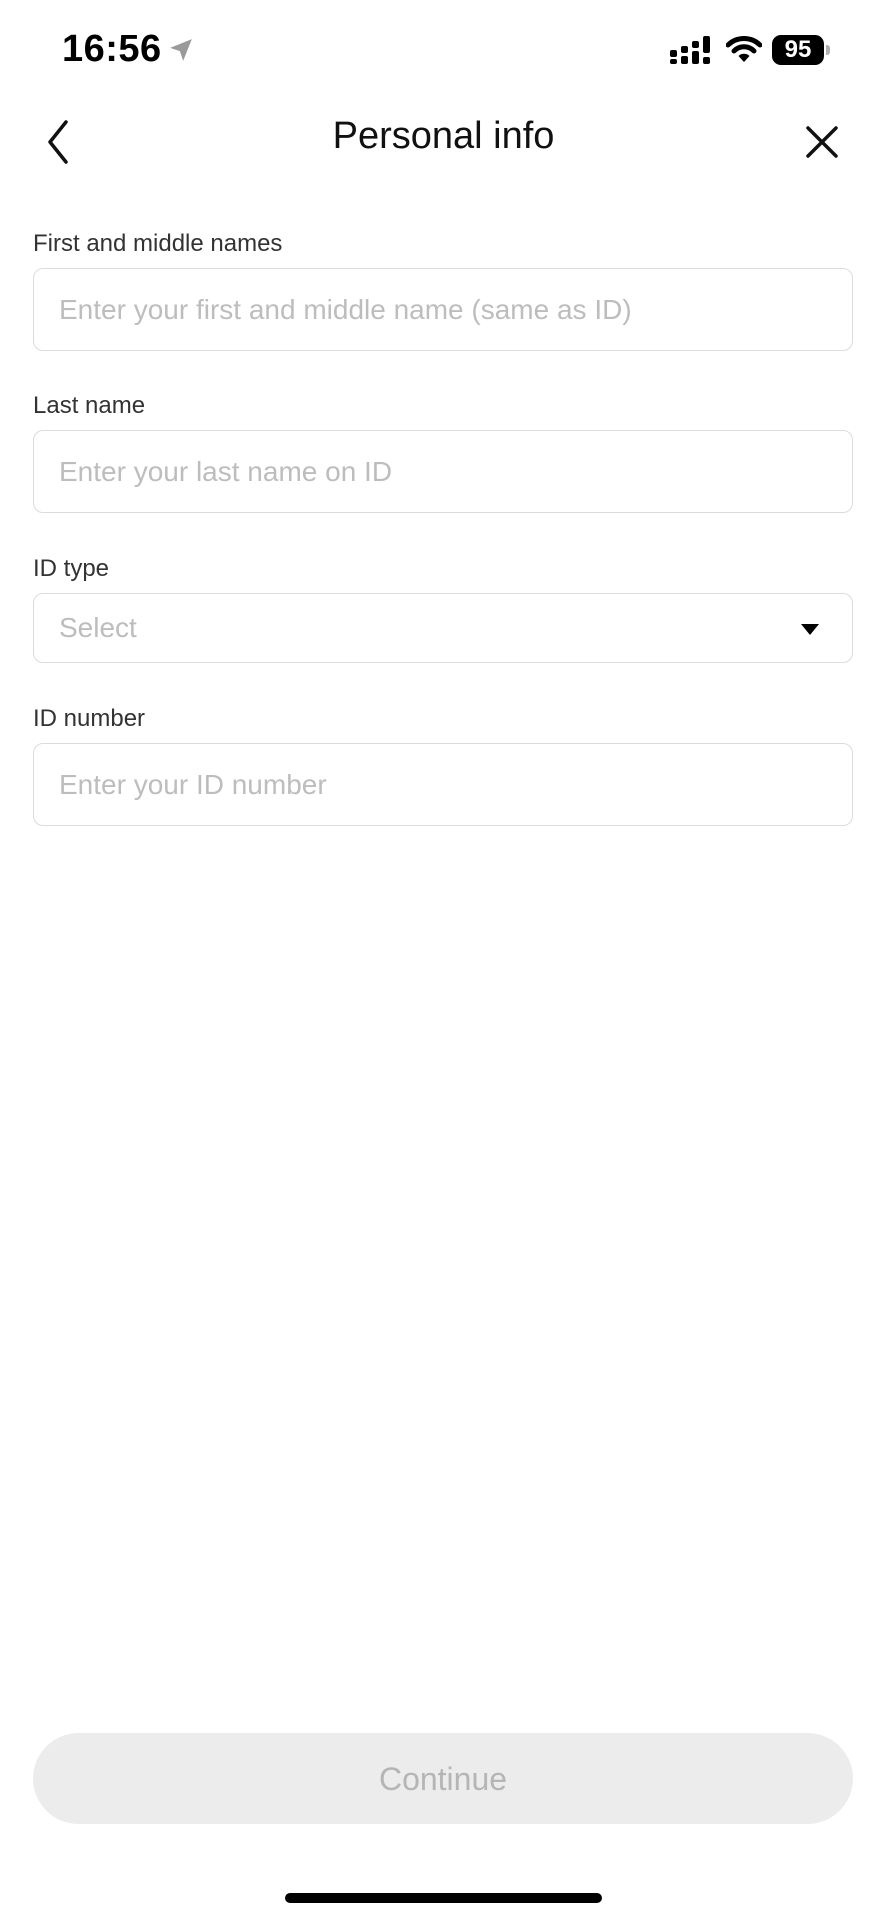  I want to click on last-name-input, so click(443, 471).